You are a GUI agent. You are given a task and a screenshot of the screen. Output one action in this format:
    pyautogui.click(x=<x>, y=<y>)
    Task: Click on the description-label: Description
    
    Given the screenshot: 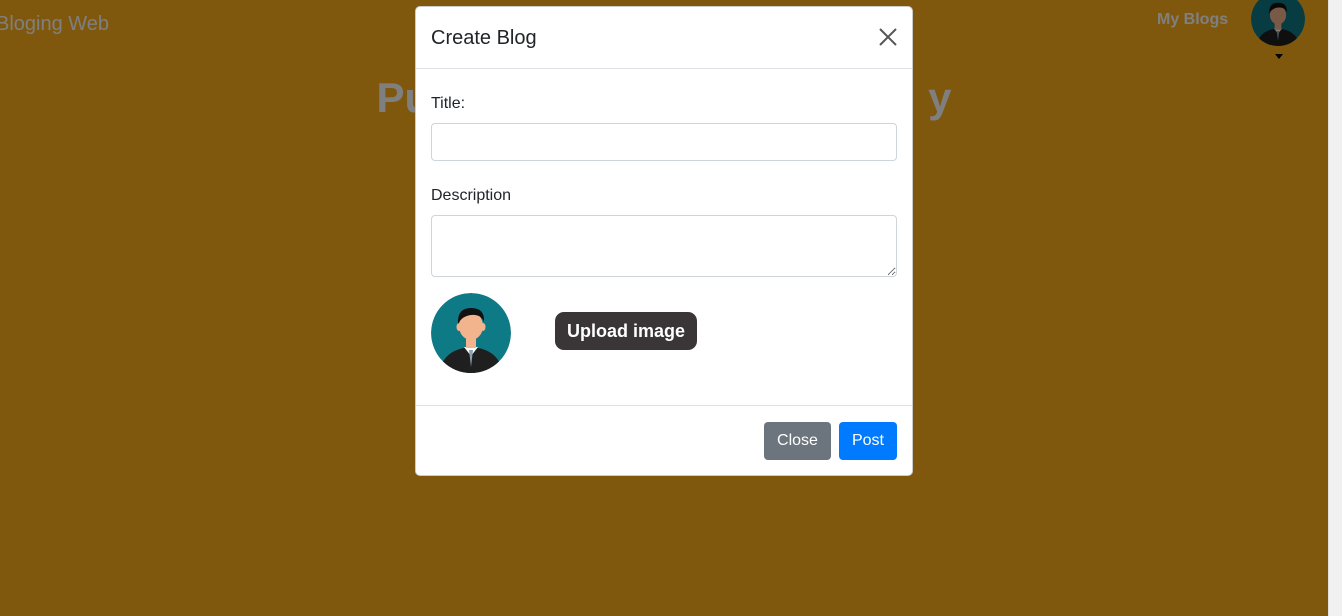 What is the action you would take?
    pyautogui.click(x=471, y=195)
    